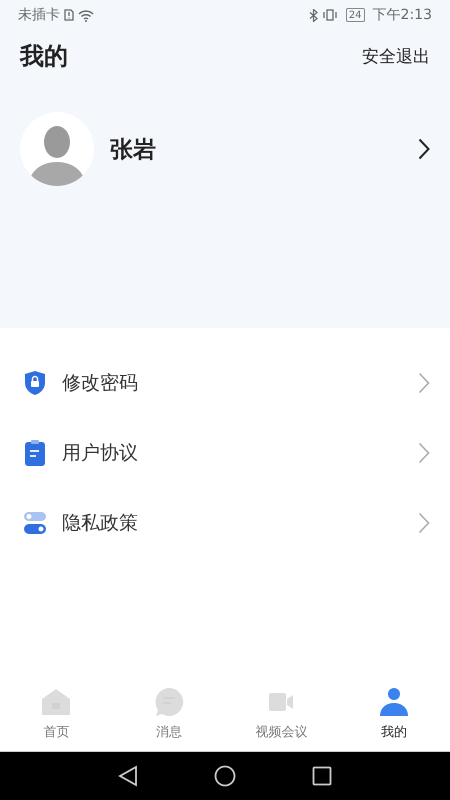  I want to click on menu-item: 修改密码, so click(225, 383).